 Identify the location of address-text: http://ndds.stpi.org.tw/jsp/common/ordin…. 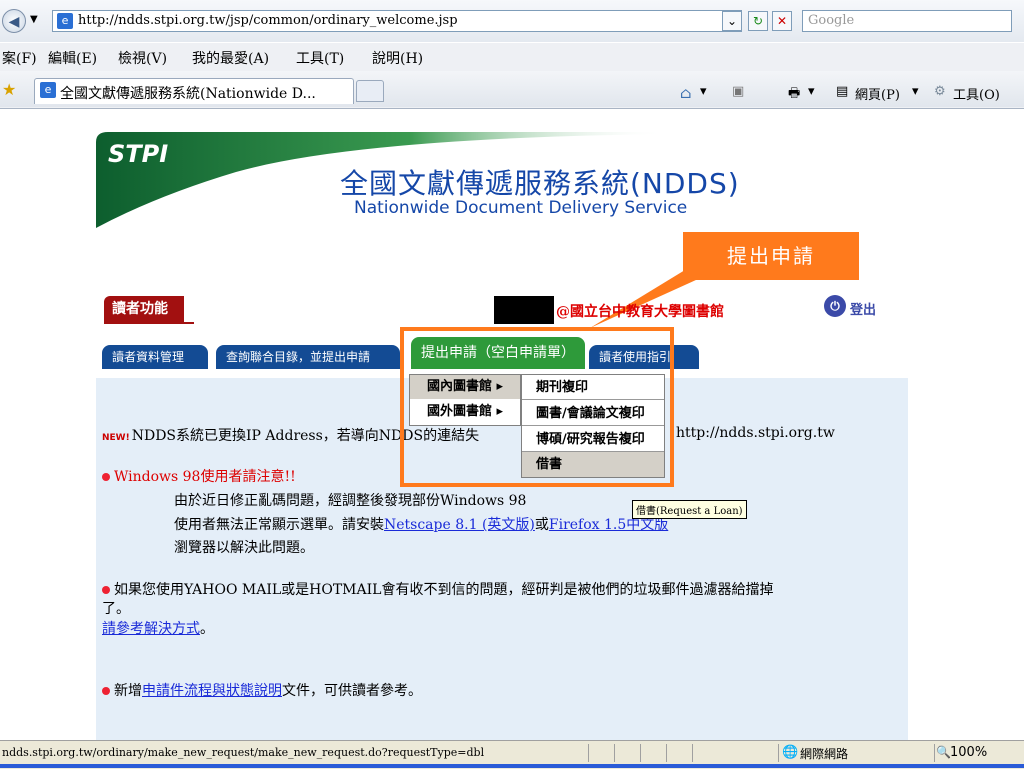
(268, 20).